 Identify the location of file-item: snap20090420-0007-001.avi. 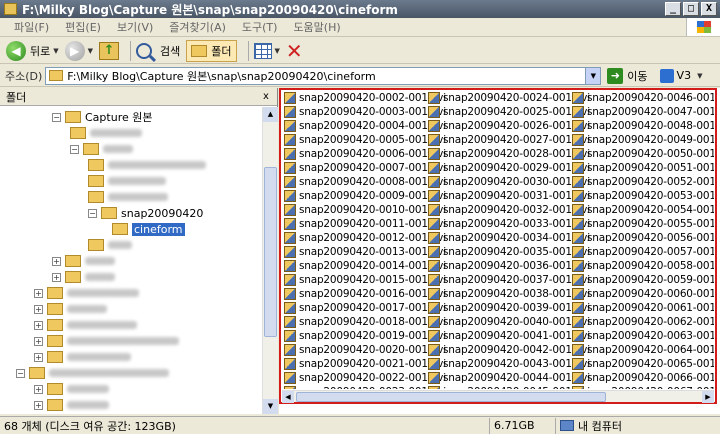
(365, 168).